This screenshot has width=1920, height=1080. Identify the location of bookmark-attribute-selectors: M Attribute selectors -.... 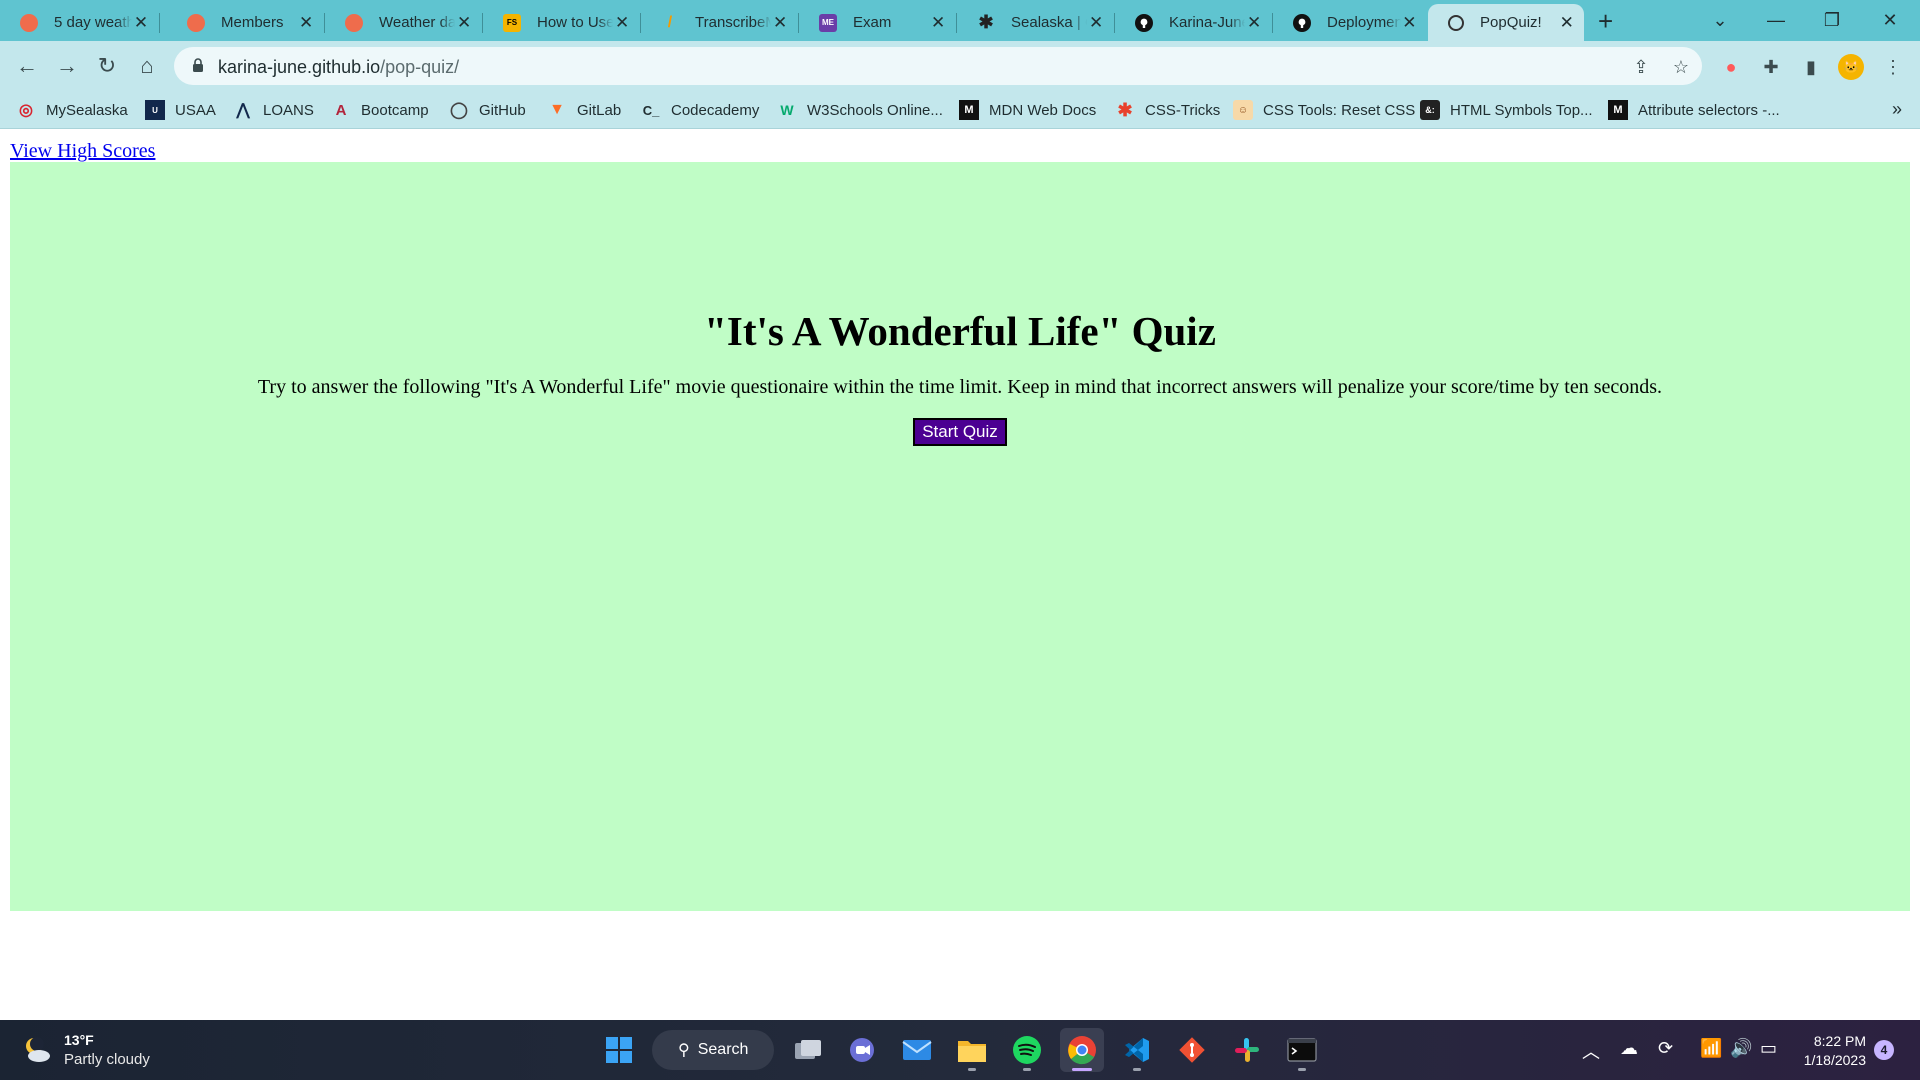
(1694, 110).